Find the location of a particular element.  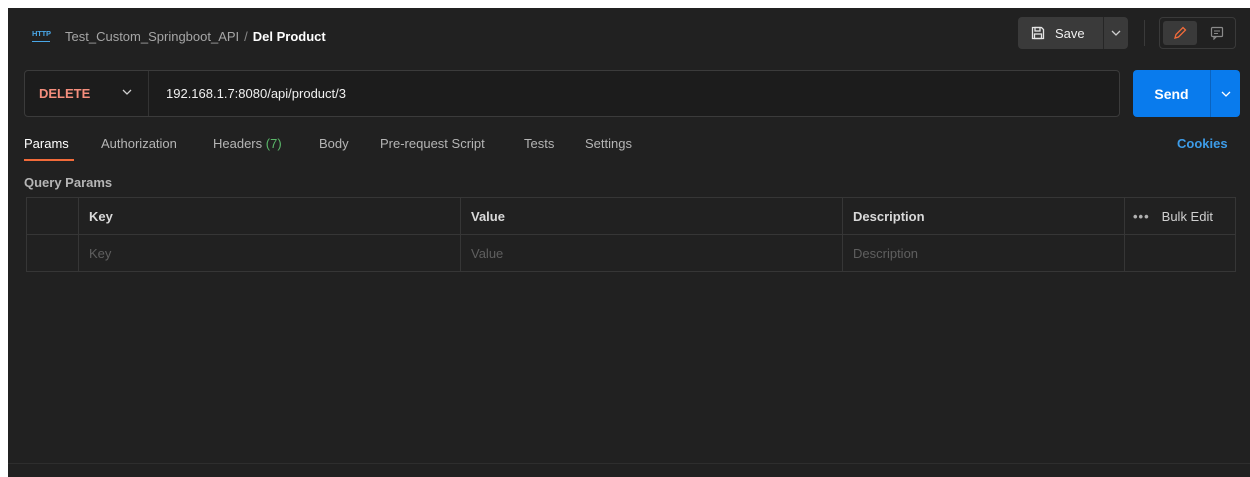

tab-pre-request-script: Pre-request Script is located at coordinates (432, 149).